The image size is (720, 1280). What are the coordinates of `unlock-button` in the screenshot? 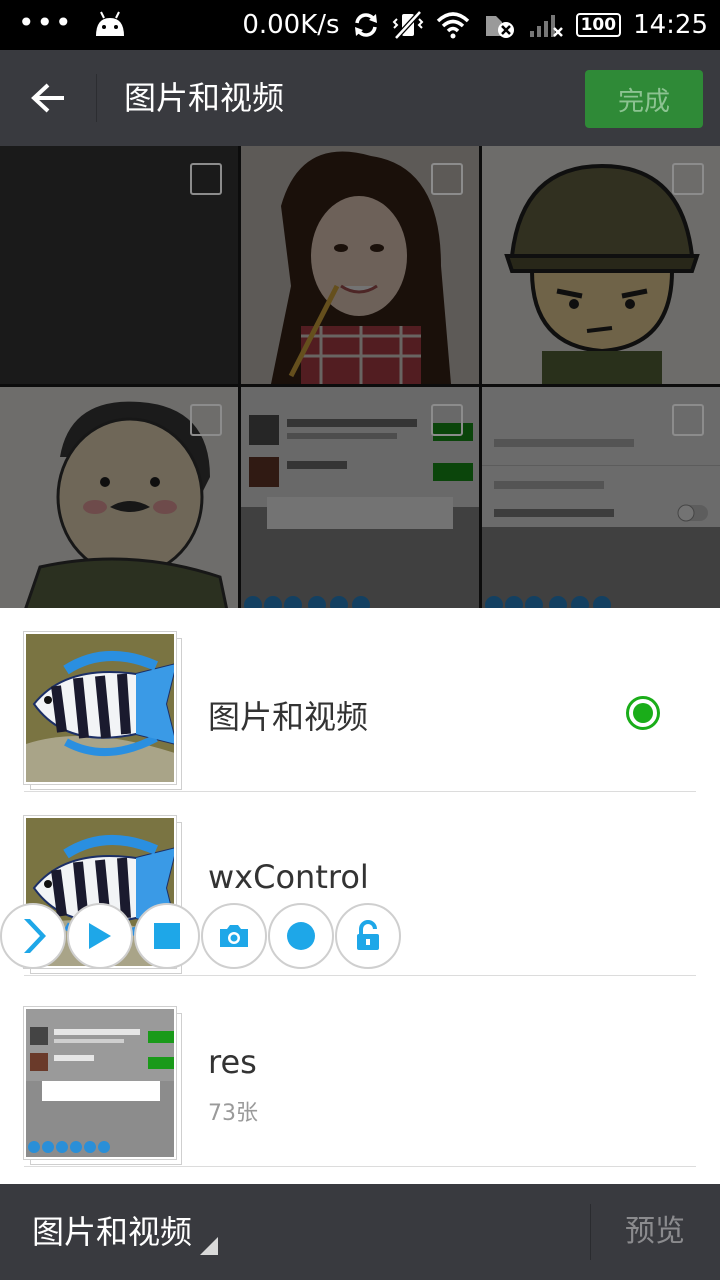 It's located at (368, 936).